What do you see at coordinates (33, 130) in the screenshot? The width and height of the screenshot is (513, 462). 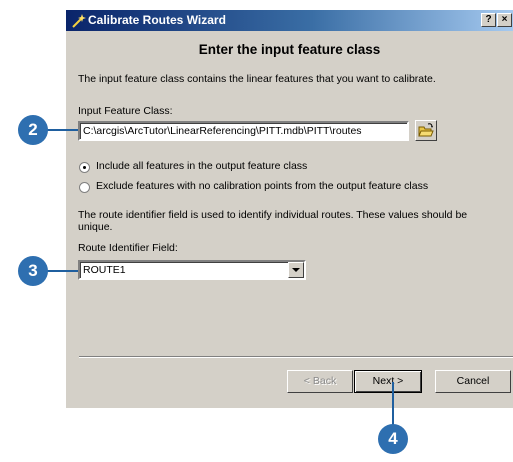 I see `callout-2: 2` at bounding box center [33, 130].